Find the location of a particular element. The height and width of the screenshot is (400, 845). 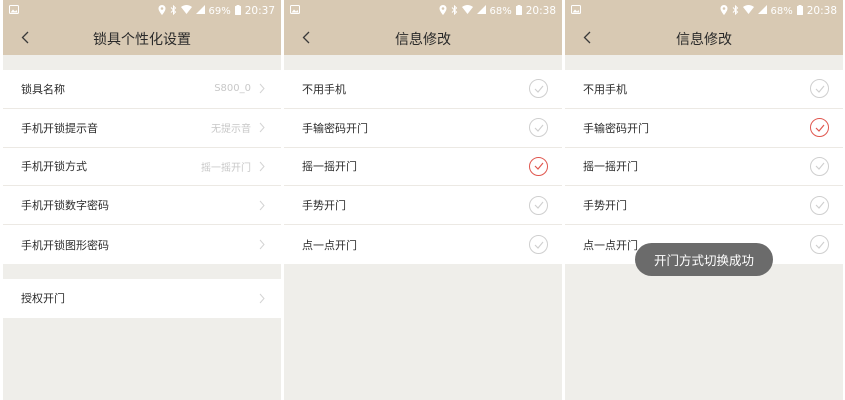

row-pattern-password: 手机开锁图形密码 is located at coordinates (142, 244).